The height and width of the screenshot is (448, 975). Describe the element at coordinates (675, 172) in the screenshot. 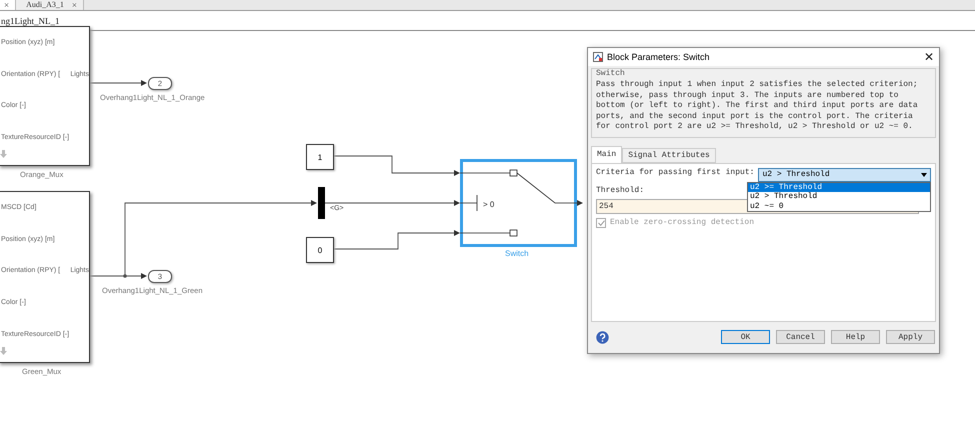

I see `field-label: Criteria for passing first input:` at that location.